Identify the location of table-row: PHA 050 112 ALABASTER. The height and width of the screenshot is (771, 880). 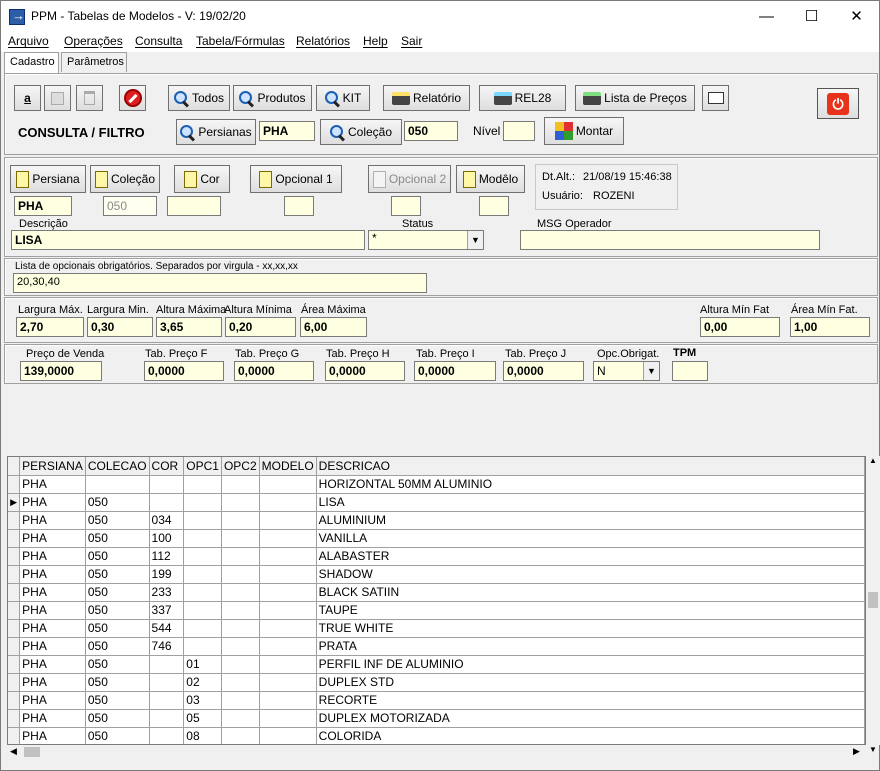
(436, 556).